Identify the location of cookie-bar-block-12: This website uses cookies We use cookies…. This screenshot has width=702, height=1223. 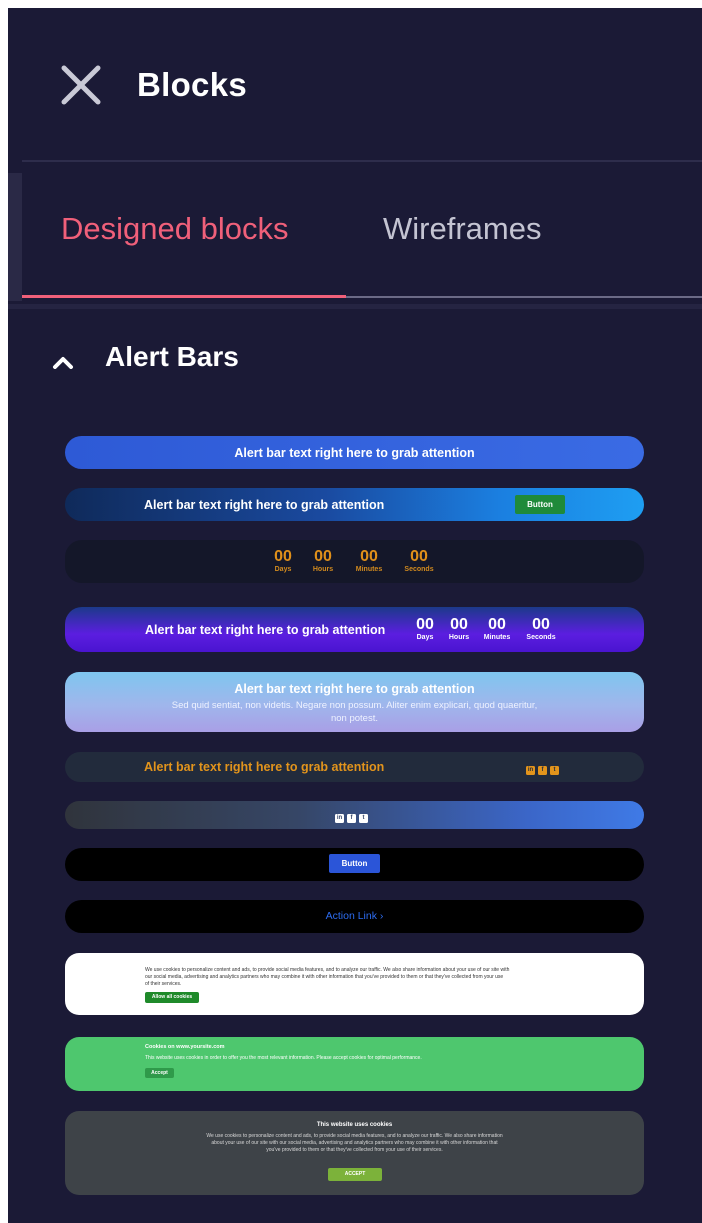
(354, 1153).